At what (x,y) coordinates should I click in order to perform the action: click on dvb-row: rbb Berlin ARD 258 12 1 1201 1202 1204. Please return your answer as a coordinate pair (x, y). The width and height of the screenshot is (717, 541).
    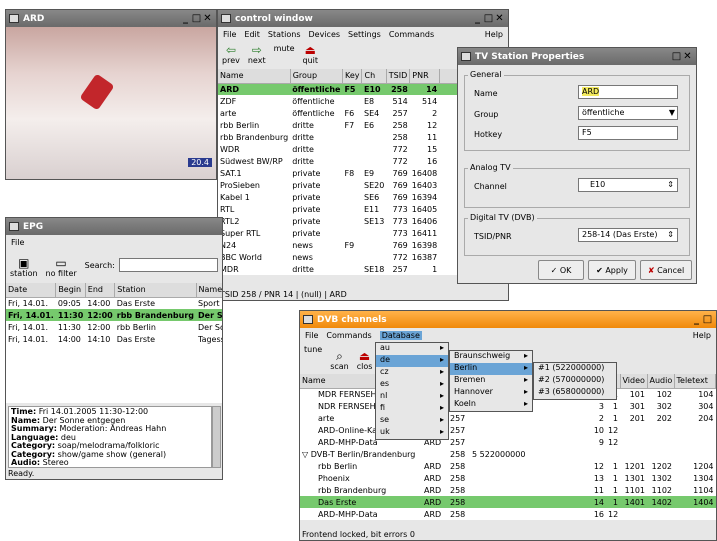
    Looking at the image, I should click on (508, 466).